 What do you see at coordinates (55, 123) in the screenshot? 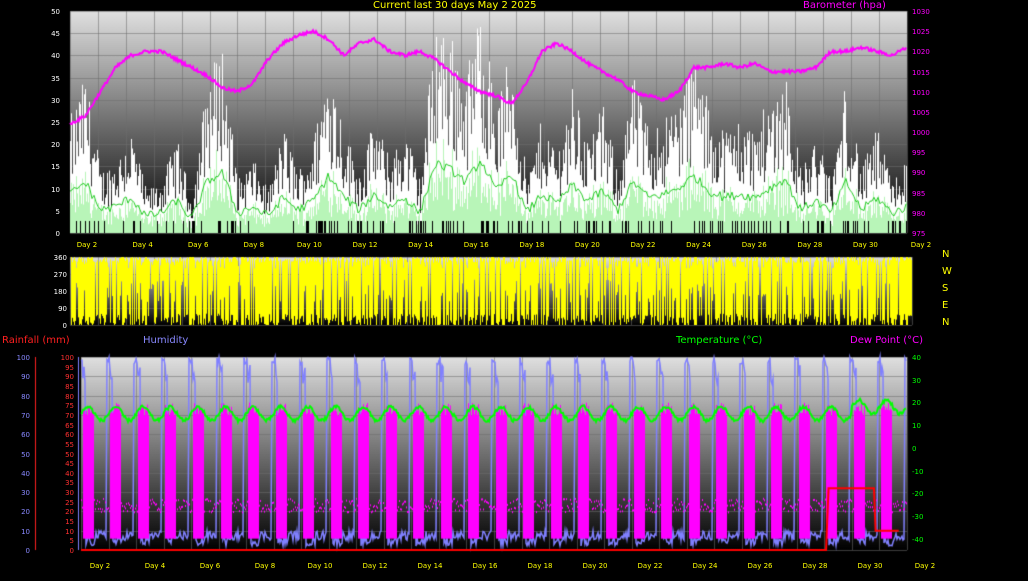
I see `wind-y-tick: 25` at bounding box center [55, 123].